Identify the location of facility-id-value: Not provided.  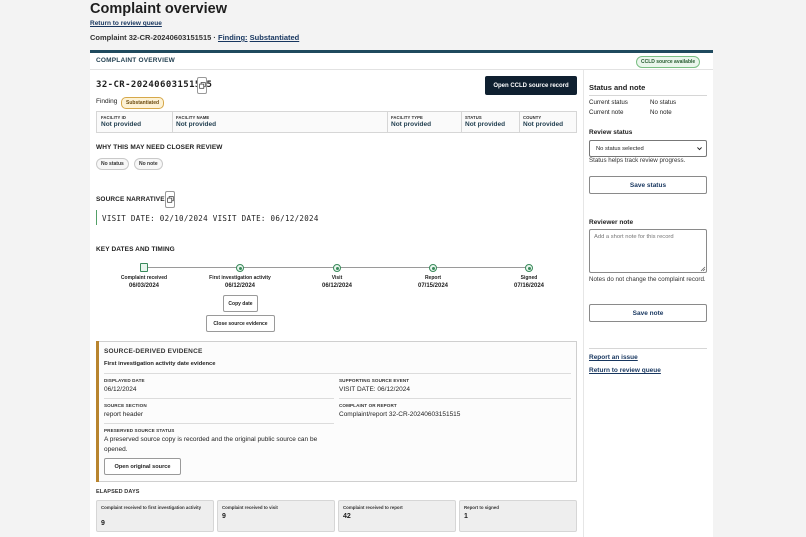
(121, 124).